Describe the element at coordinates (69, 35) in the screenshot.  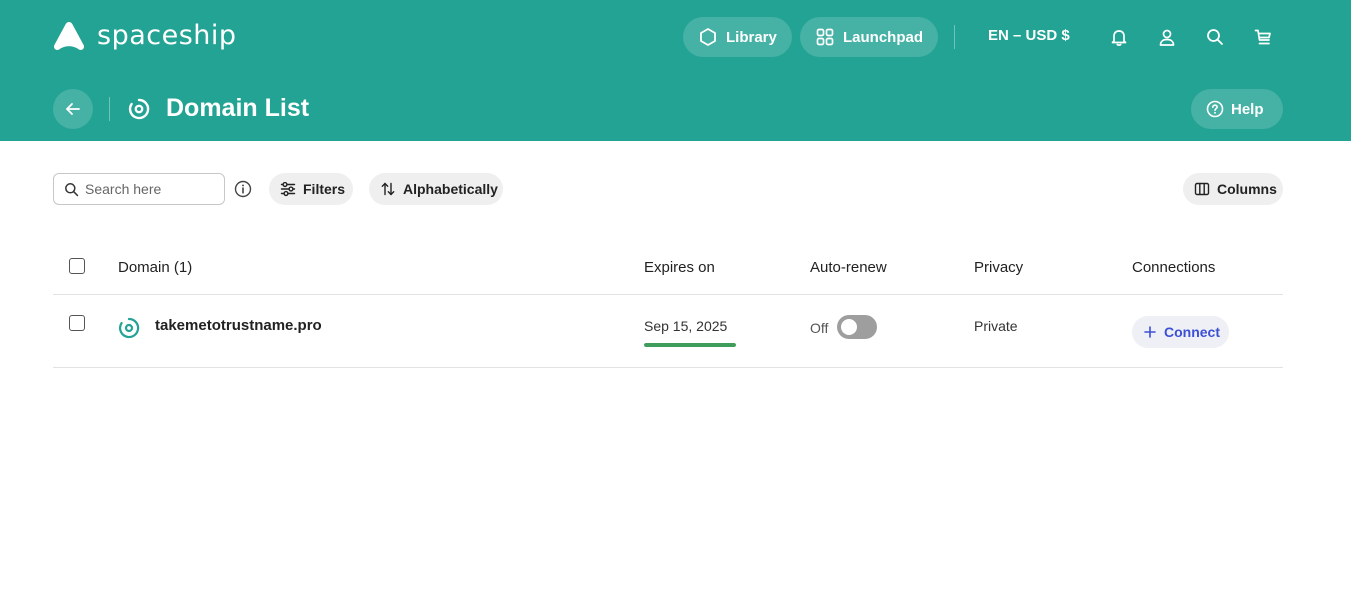
I see `spaceship-logo-icon` at that location.